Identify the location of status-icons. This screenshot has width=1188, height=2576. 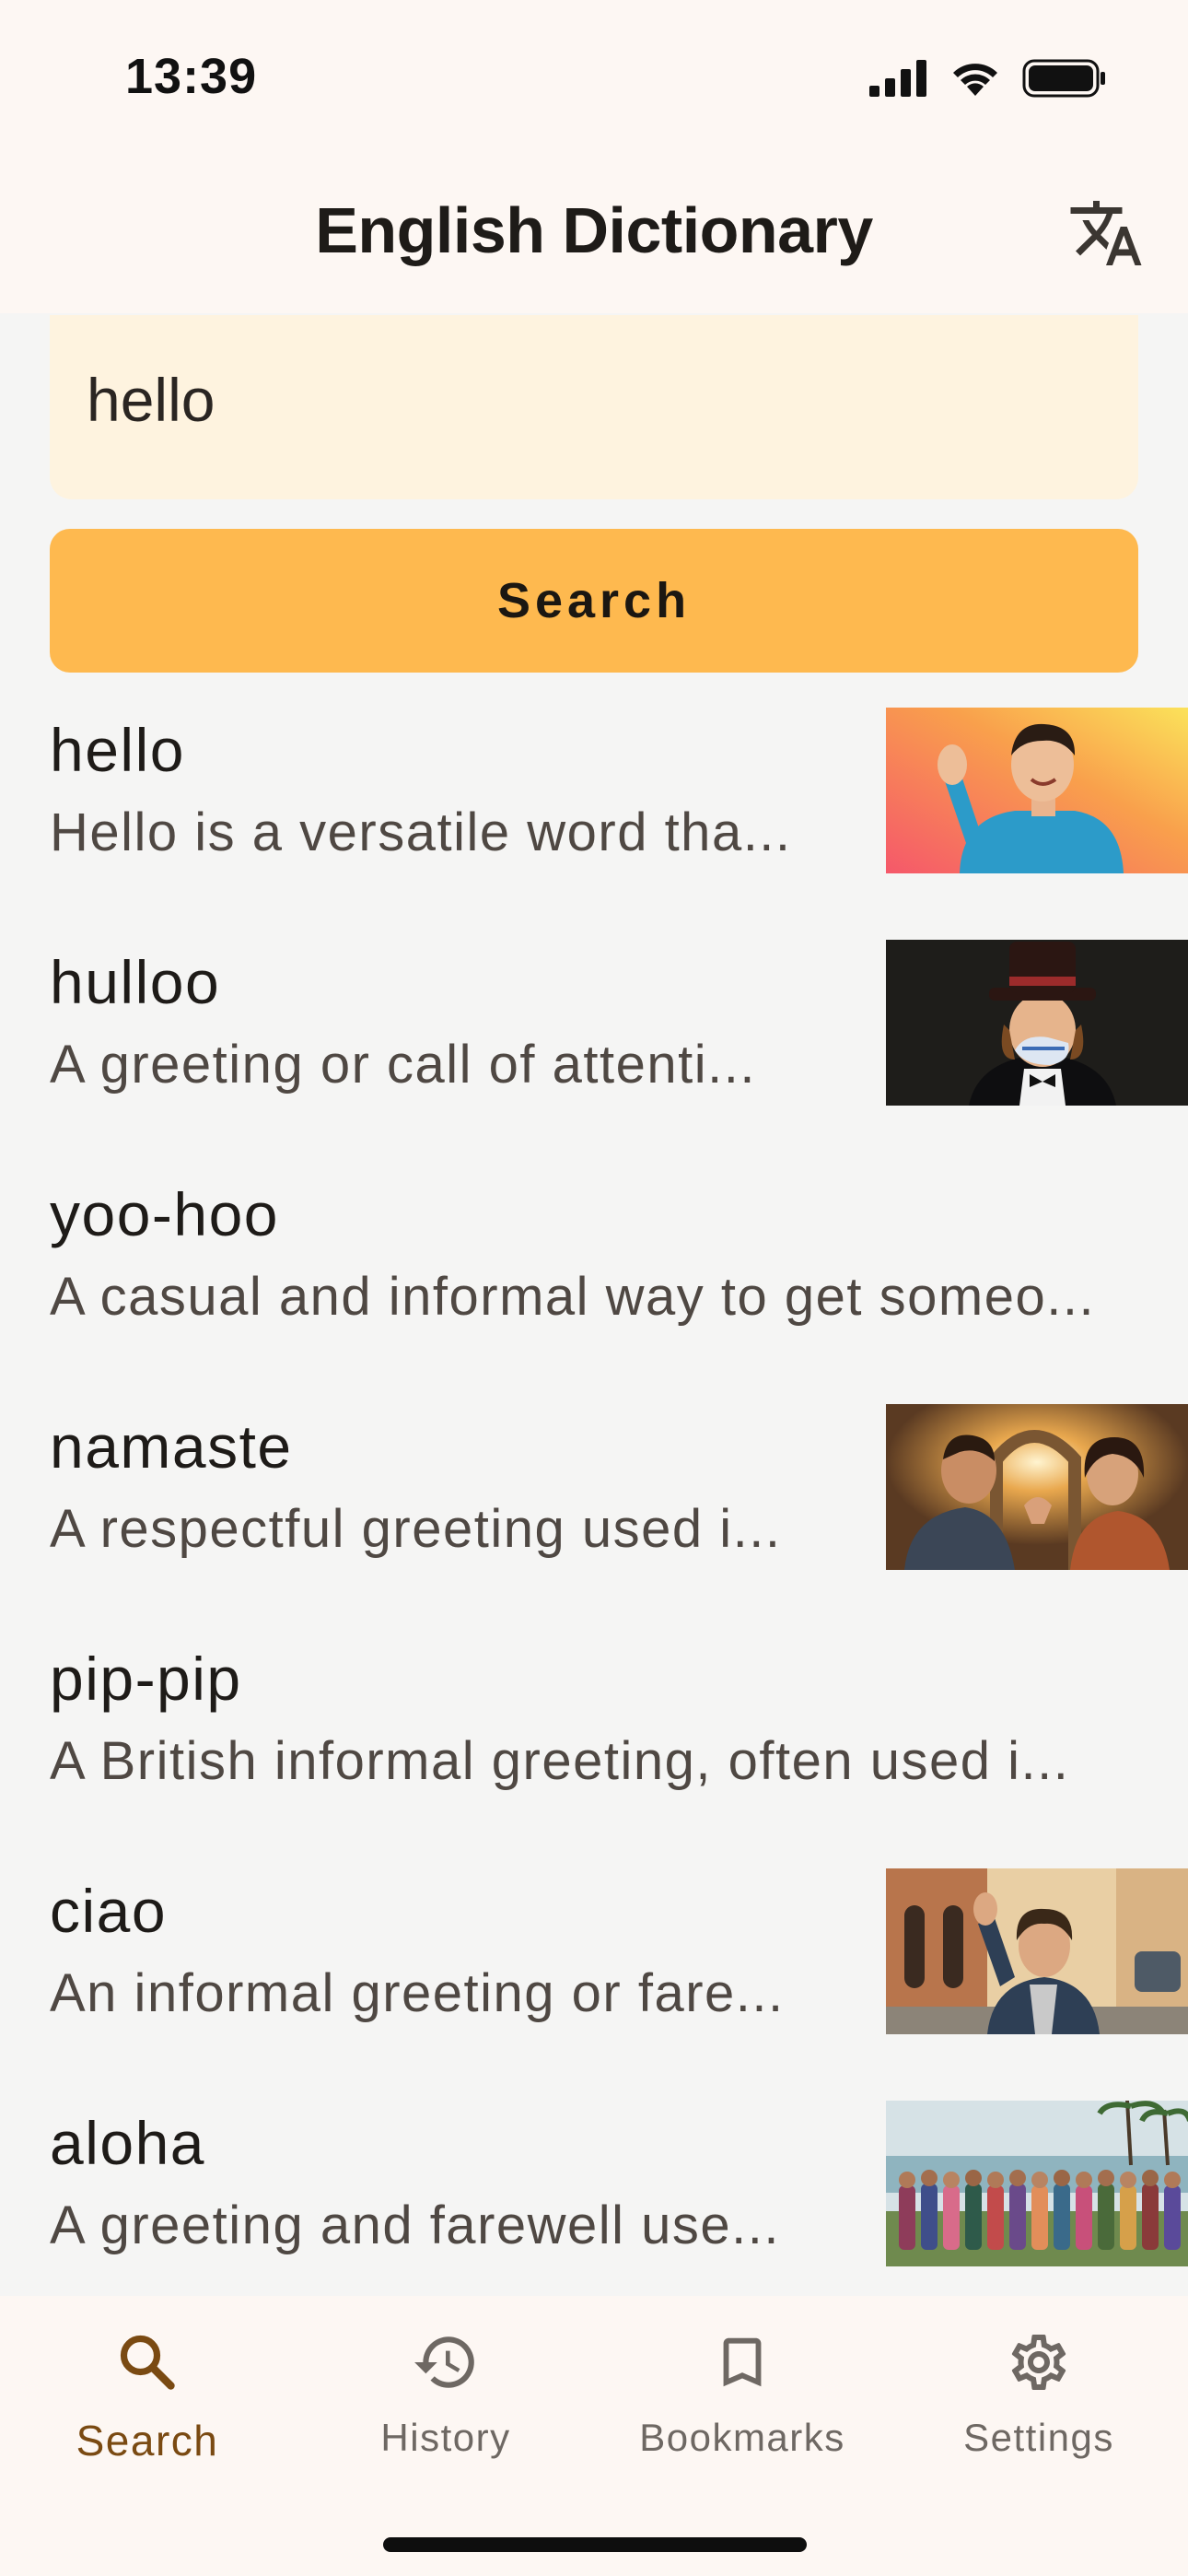
(988, 78).